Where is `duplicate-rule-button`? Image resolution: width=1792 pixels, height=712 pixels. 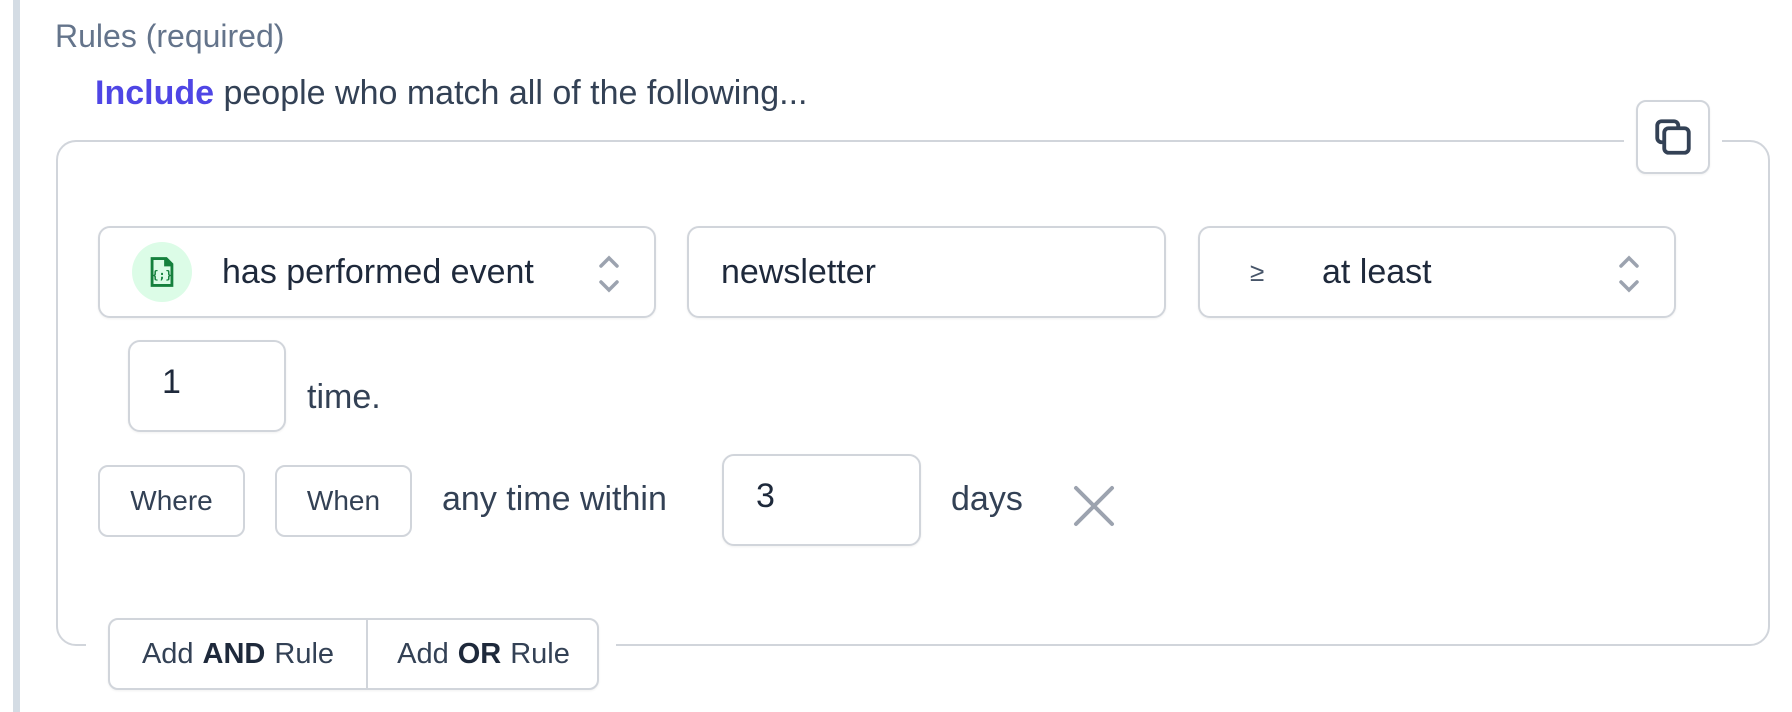
duplicate-rule-button is located at coordinates (1673, 137).